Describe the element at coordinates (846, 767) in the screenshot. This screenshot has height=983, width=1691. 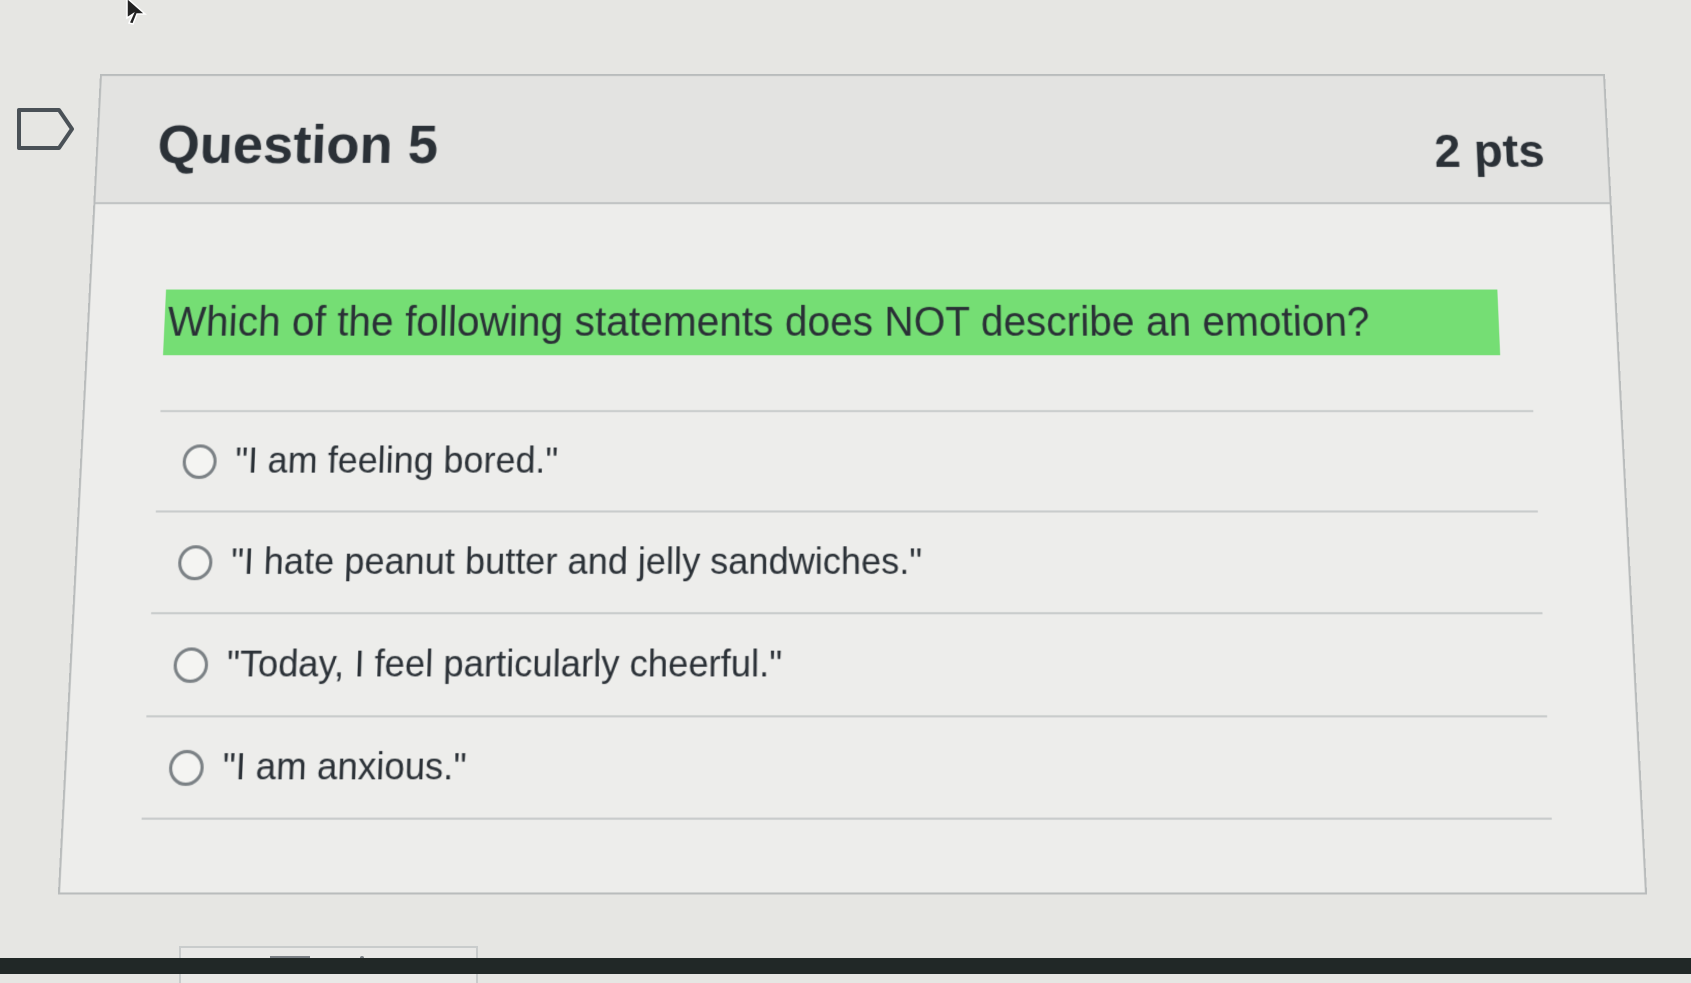
I see `answer-option-4: "I am anxious."` at that location.